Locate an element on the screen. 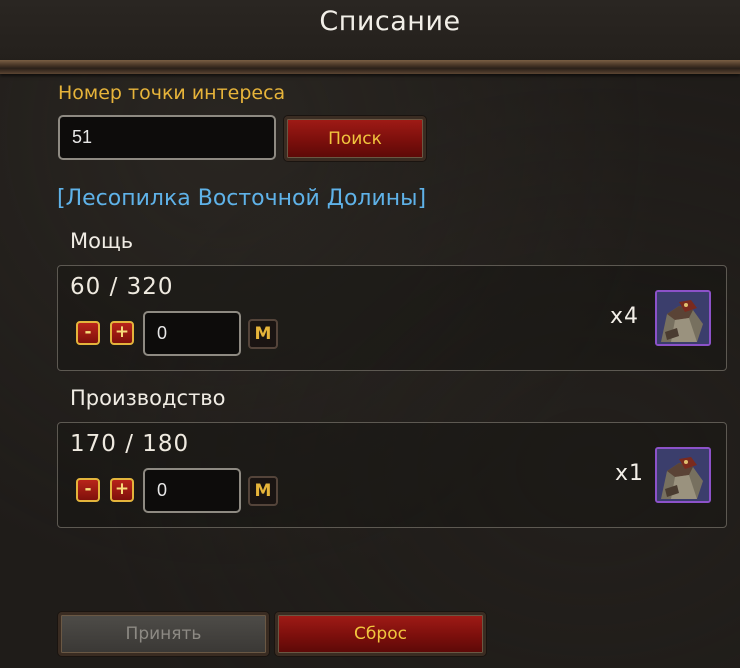 This screenshot has height=668, width=740. resource-value: 170 / 180 is located at coordinates (130, 444).